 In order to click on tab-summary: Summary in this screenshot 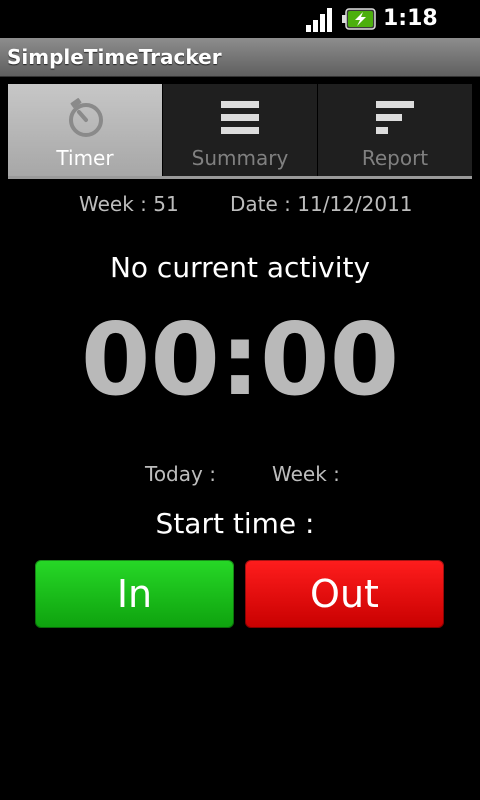, I will do `click(240, 130)`.